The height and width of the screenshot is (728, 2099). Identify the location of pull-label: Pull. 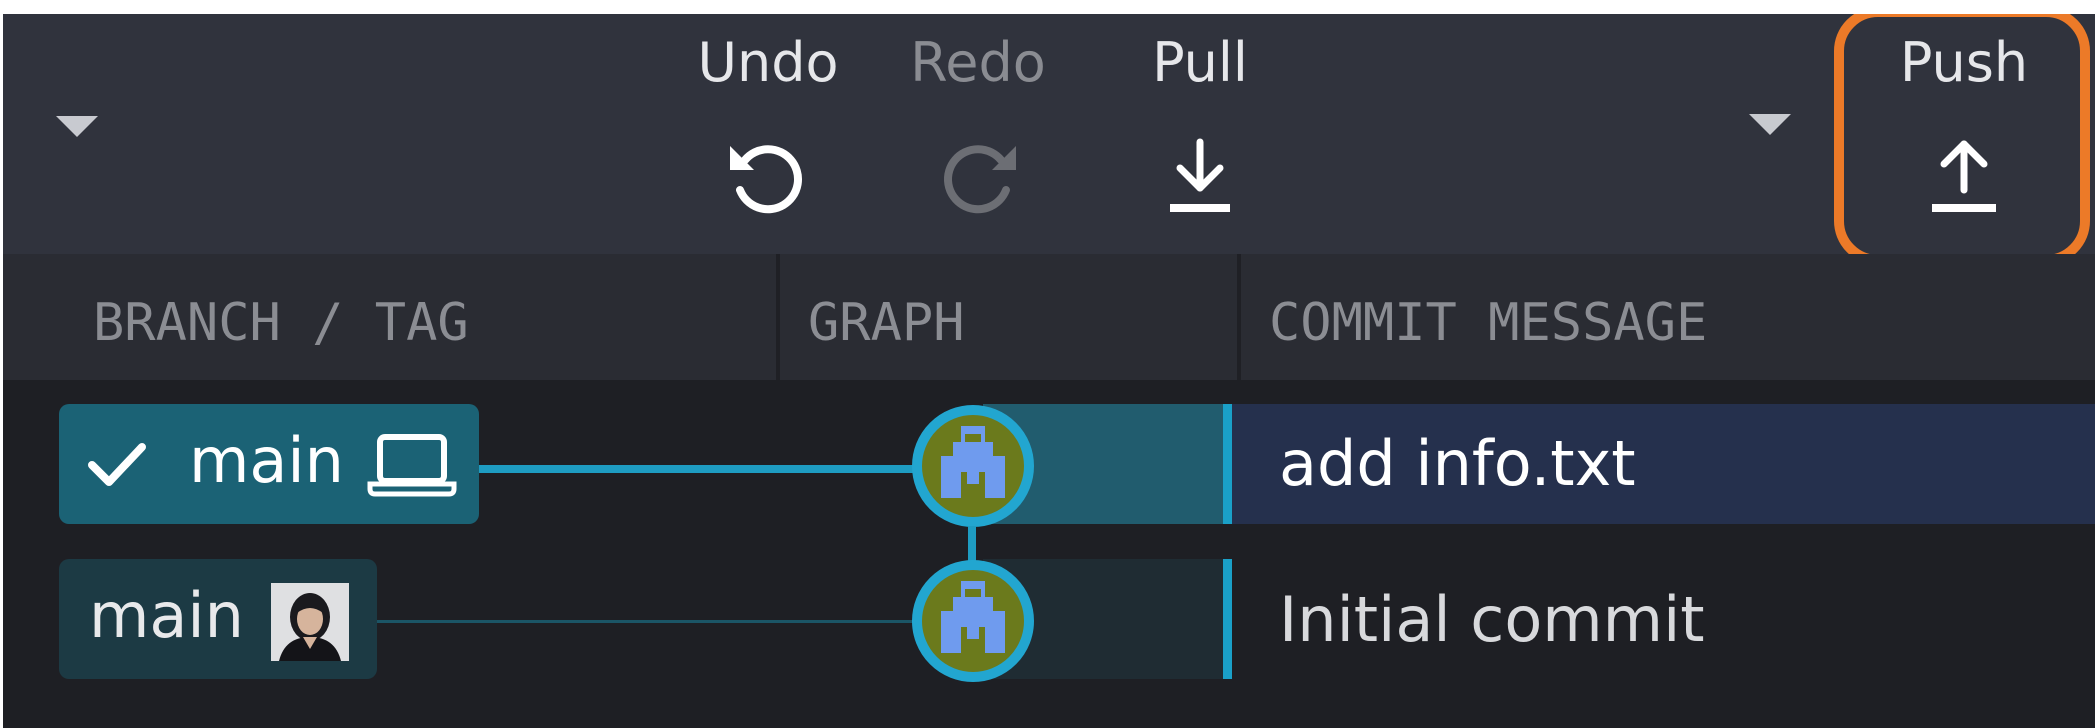
(1200, 62).